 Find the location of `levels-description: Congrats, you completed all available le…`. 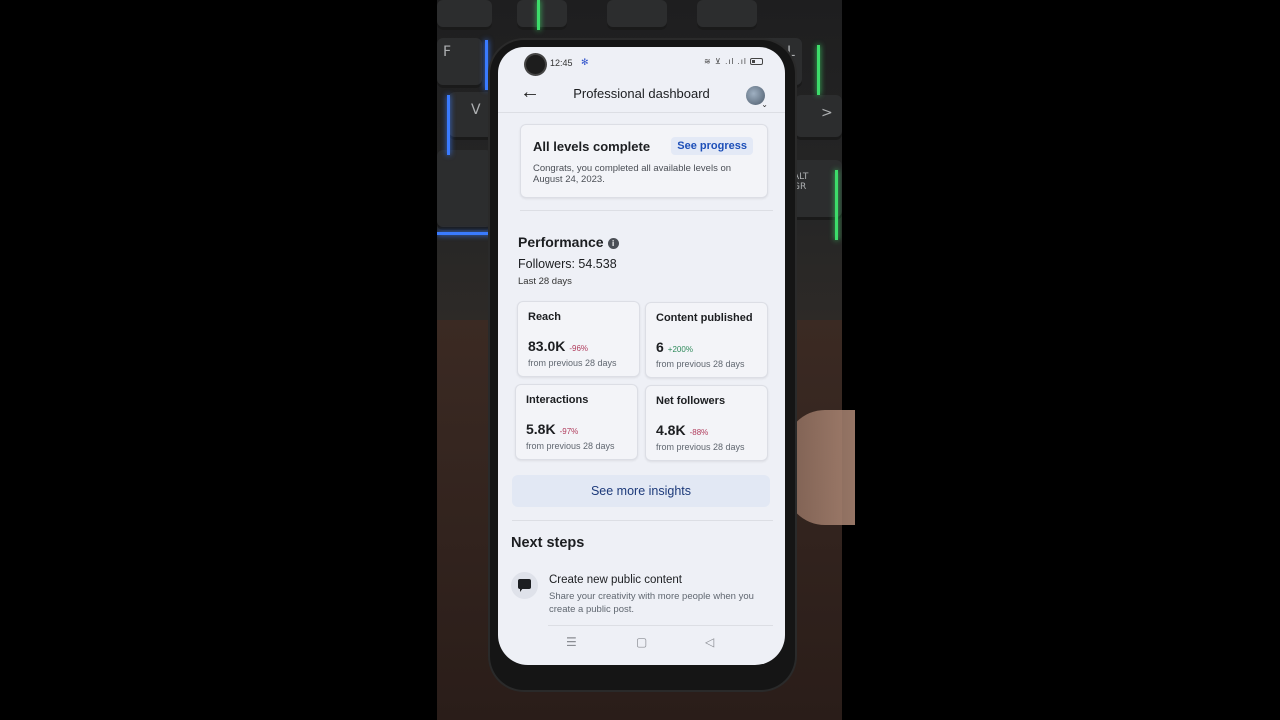

levels-description: Congrats, you completed all available le… is located at coordinates (632, 174).